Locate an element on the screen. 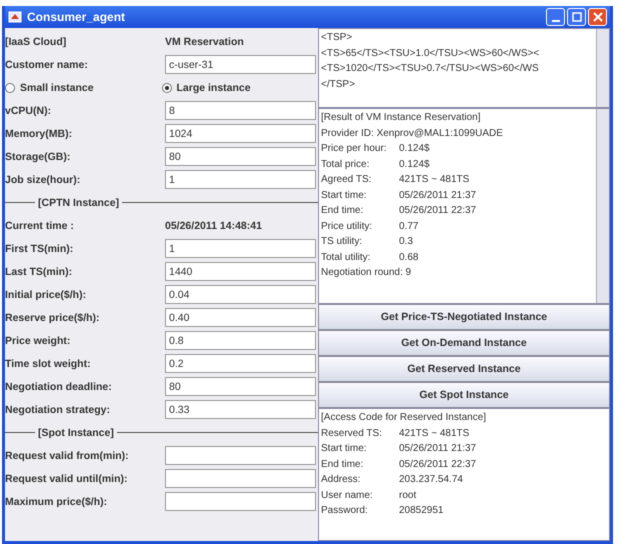  form-label: Maximum price($/h): is located at coordinates (56, 502).